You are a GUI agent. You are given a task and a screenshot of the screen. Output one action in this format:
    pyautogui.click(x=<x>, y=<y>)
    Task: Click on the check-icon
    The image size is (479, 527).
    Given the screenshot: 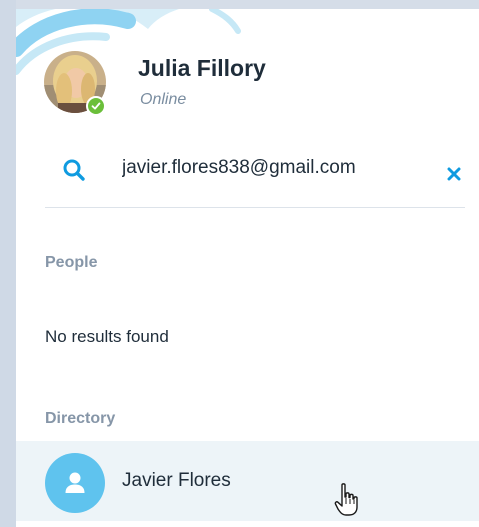 What is the action you would take?
    pyautogui.click(x=96, y=106)
    